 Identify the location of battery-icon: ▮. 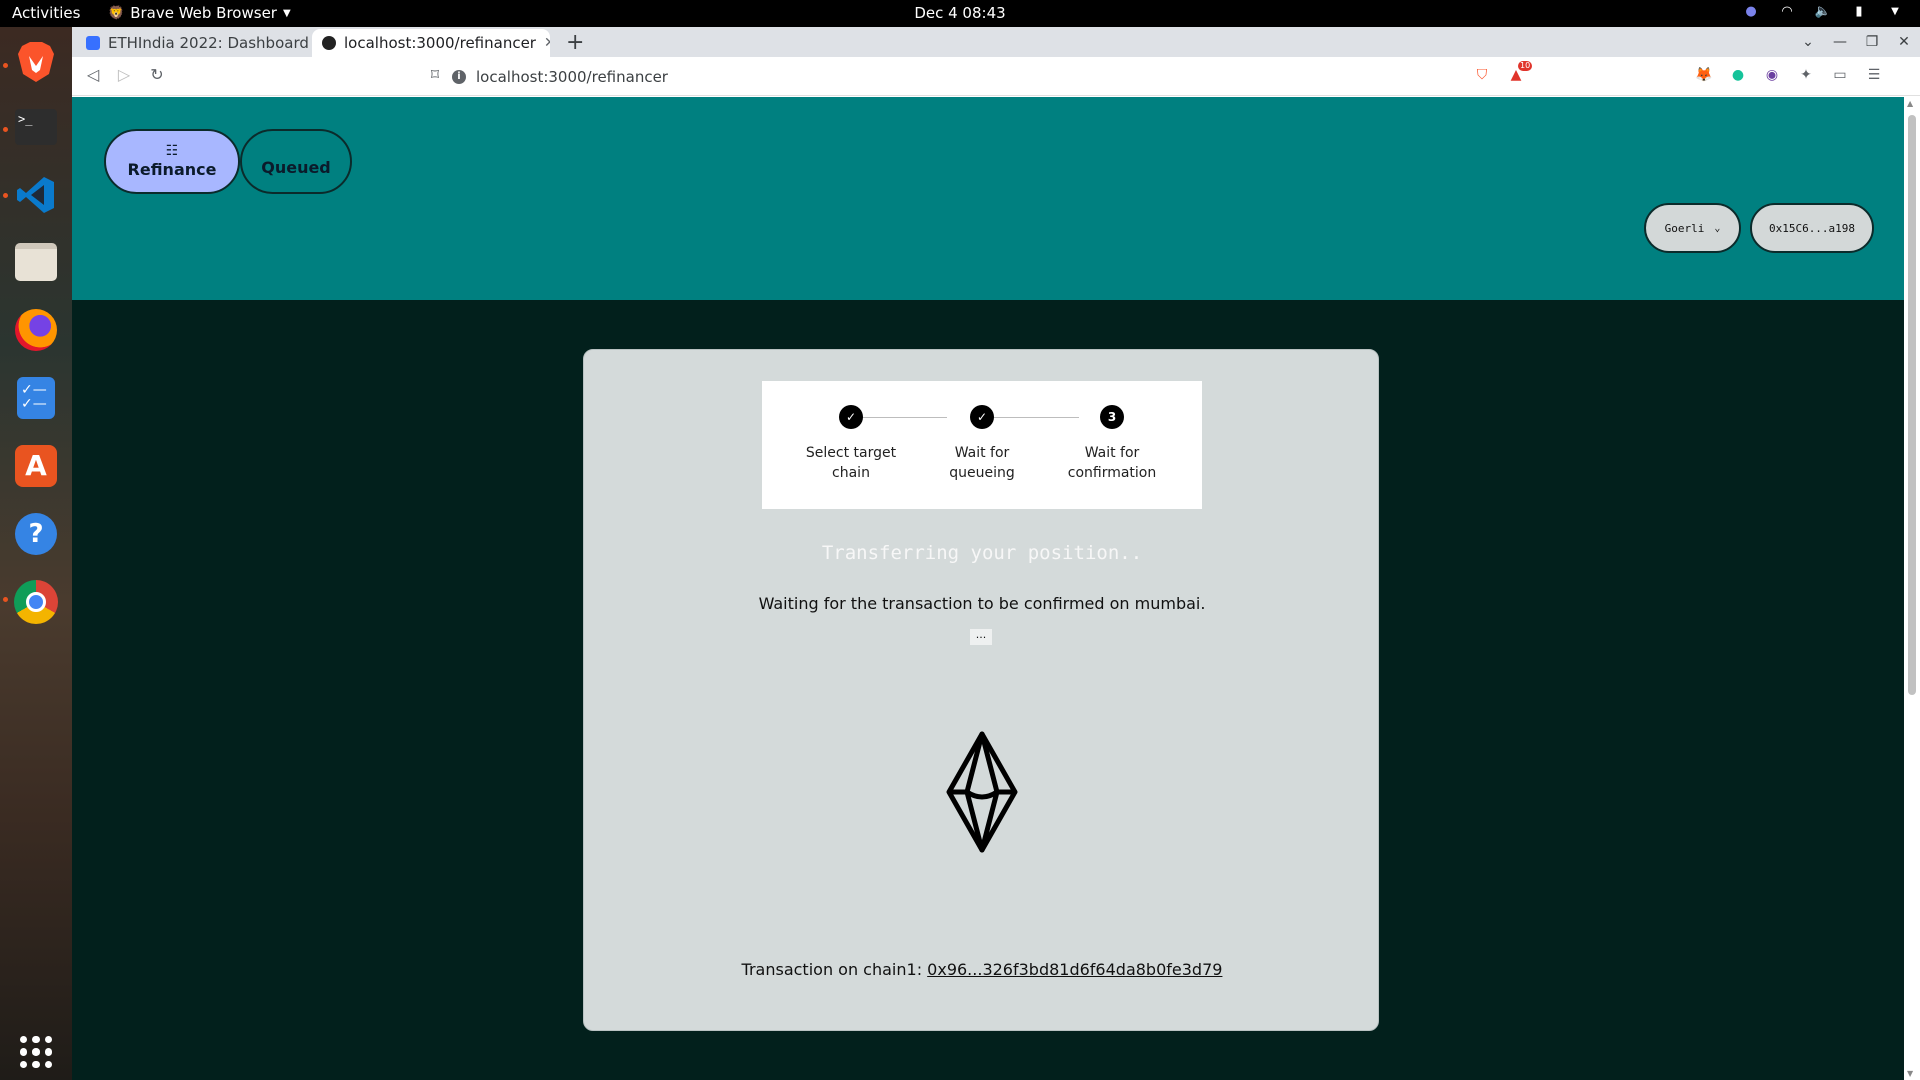
(1859, 12).